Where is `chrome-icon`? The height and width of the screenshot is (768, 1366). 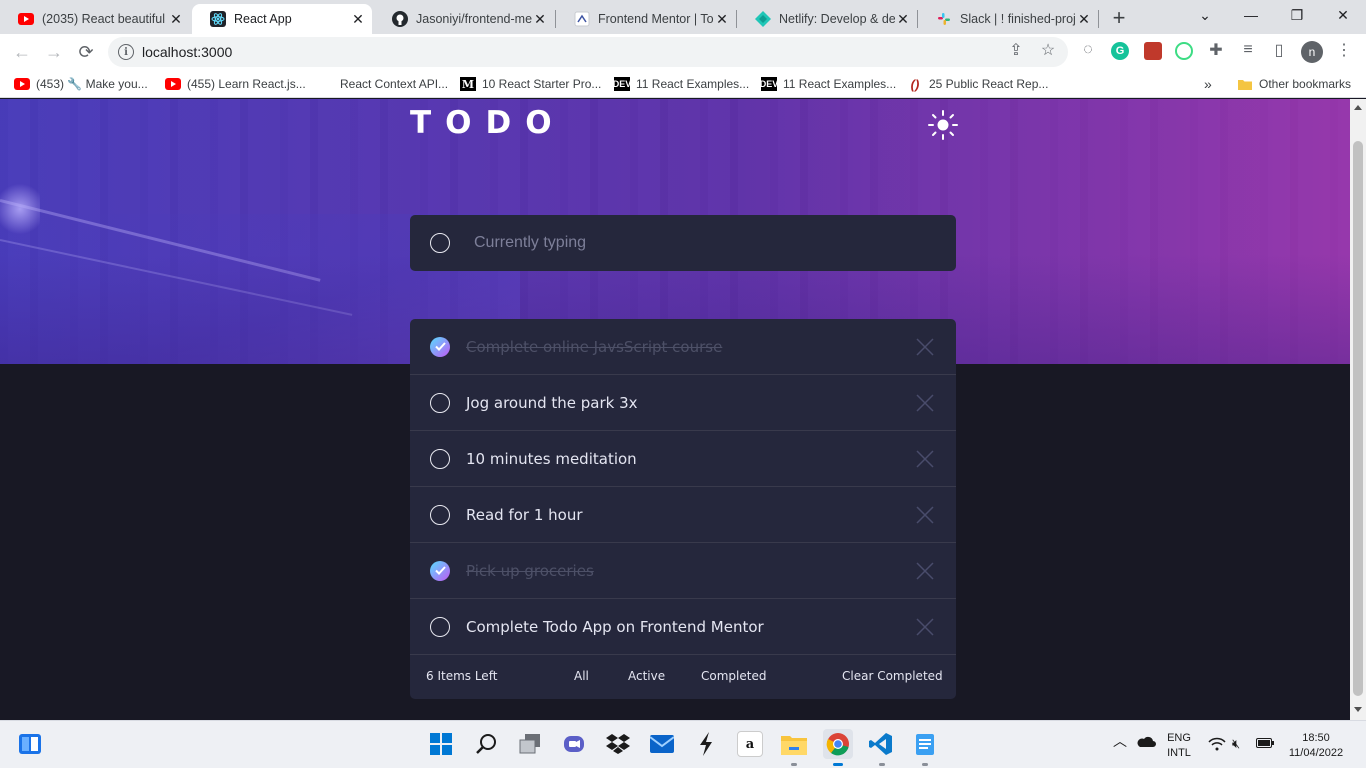 chrome-icon is located at coordinates (838, 744).